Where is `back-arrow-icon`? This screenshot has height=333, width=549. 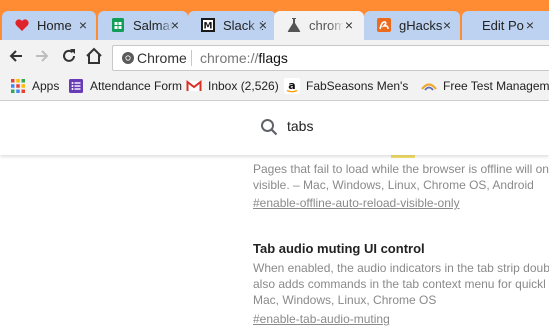
back-arrow-icon is located at coordinates (16, 56).